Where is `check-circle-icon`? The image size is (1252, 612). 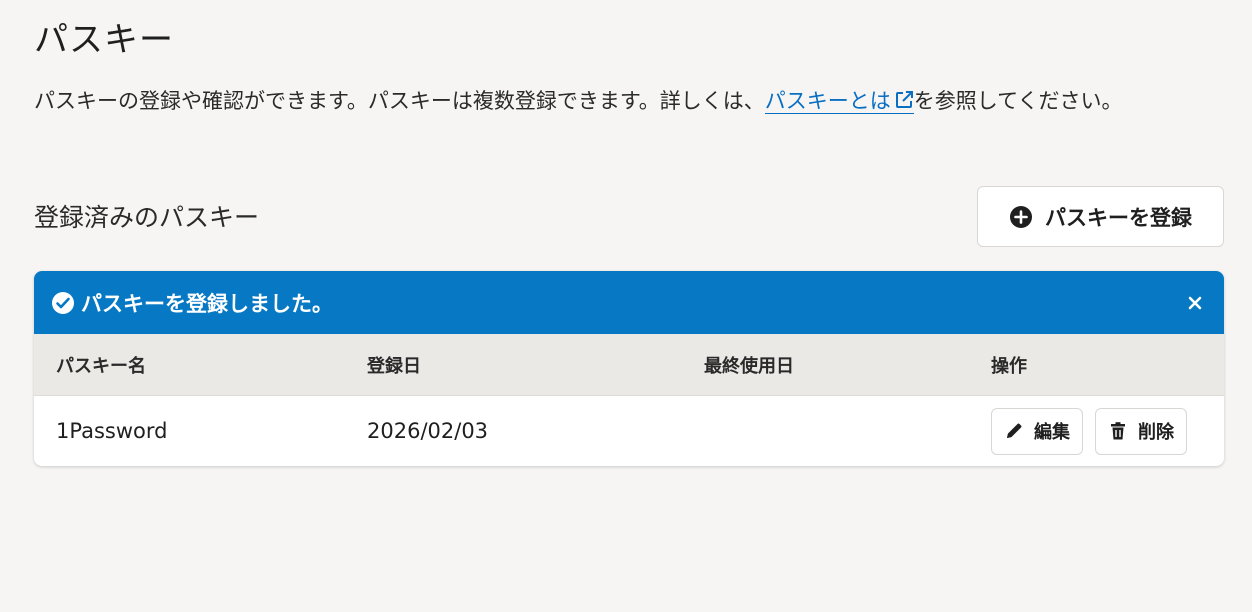 check-circle-icon is located at coordinates (63, 302).